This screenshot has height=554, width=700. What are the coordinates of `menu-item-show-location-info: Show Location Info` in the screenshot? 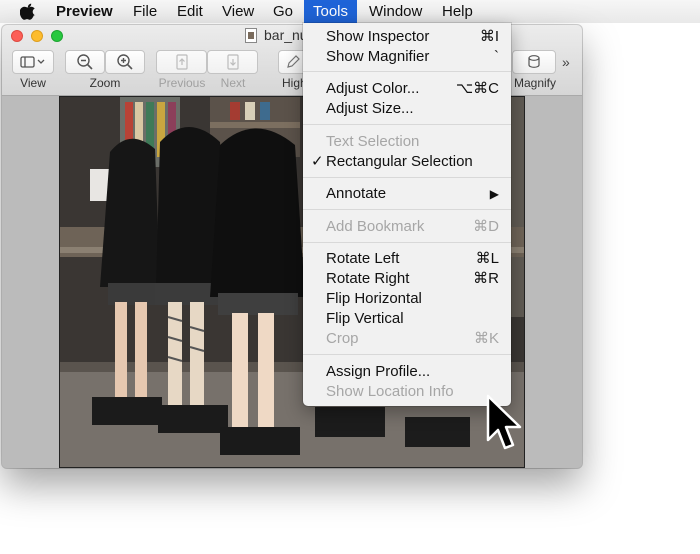 It's located at (390, 391).